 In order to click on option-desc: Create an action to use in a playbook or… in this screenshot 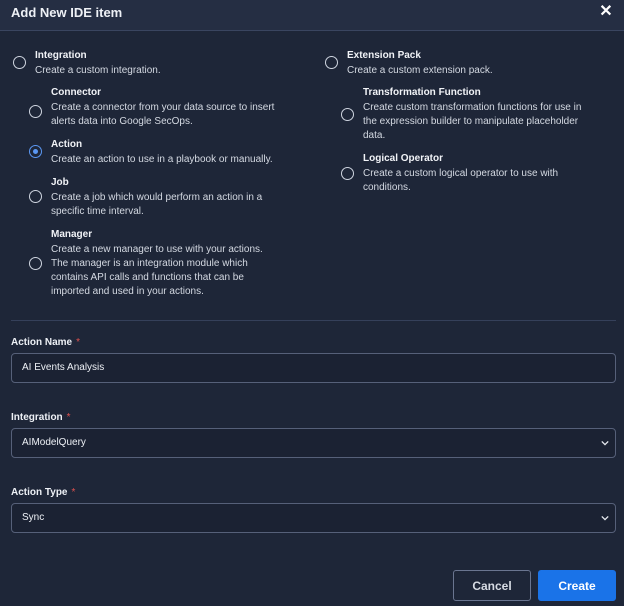, I will do `click(162, 159)`.